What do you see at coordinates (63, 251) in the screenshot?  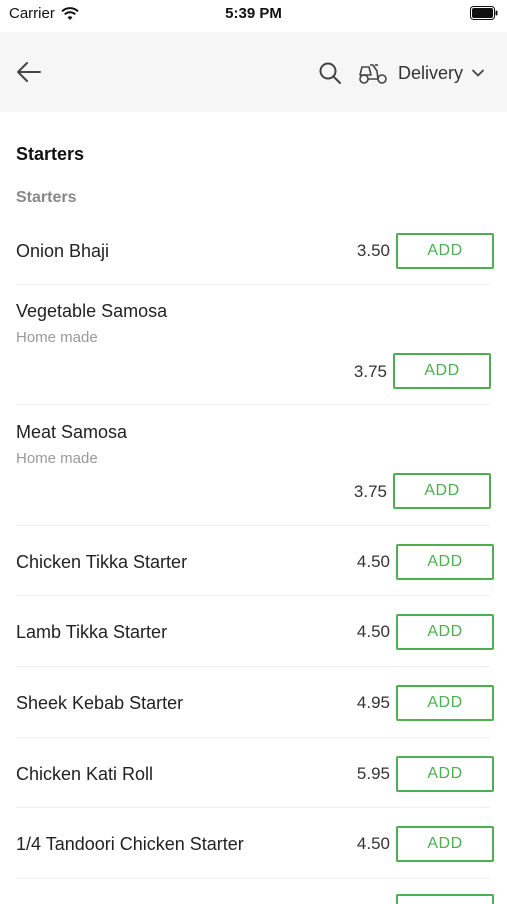 I see `item-name: Onion Bhaji` at bounding box center [63, 251].